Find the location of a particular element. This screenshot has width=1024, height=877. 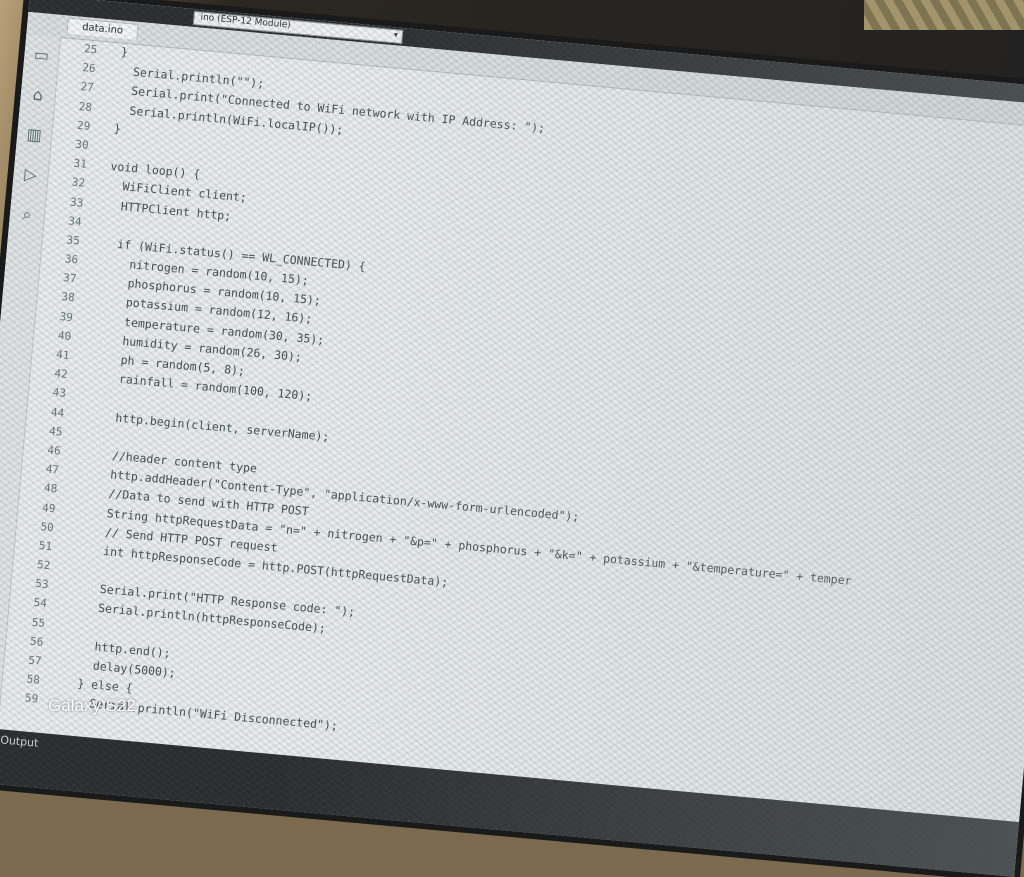

line-number: 59 is located at coordinates (31, 698).